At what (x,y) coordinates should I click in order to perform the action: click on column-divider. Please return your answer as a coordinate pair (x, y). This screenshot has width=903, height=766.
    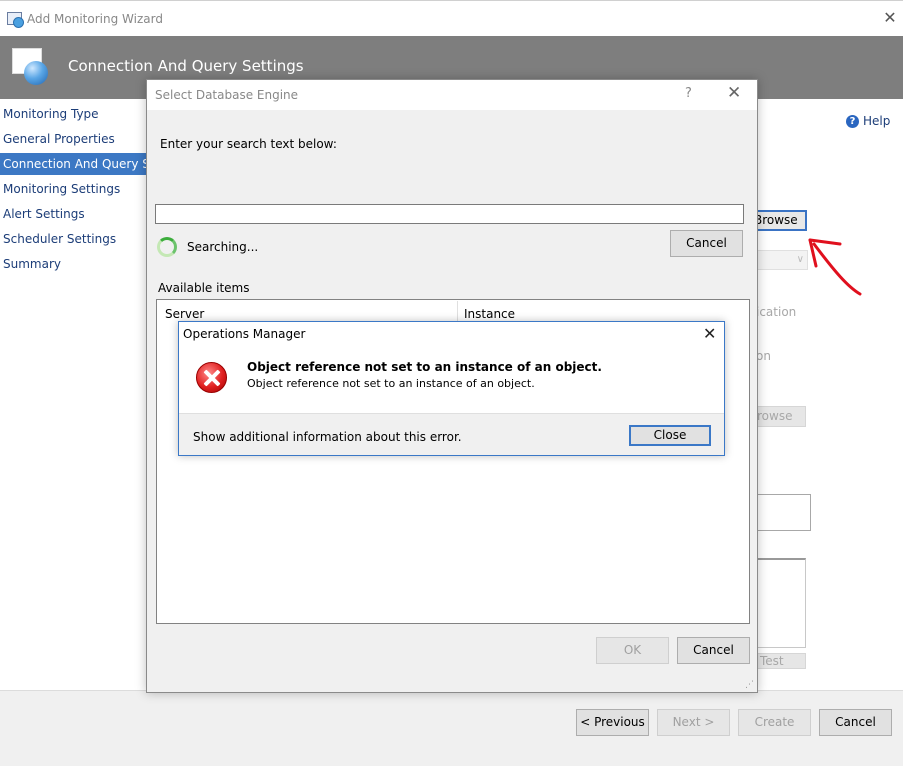
    Looking at the image, I should click on (457, 312).